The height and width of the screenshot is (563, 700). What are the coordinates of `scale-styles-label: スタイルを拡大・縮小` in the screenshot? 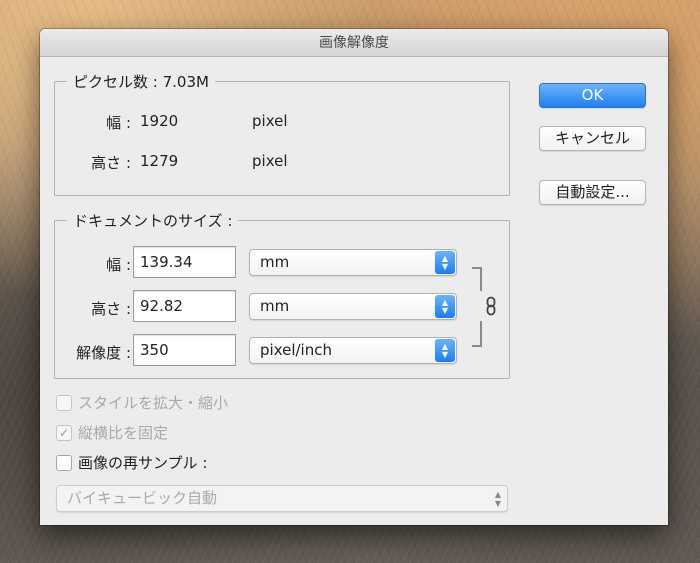 It's located at (153, 403).